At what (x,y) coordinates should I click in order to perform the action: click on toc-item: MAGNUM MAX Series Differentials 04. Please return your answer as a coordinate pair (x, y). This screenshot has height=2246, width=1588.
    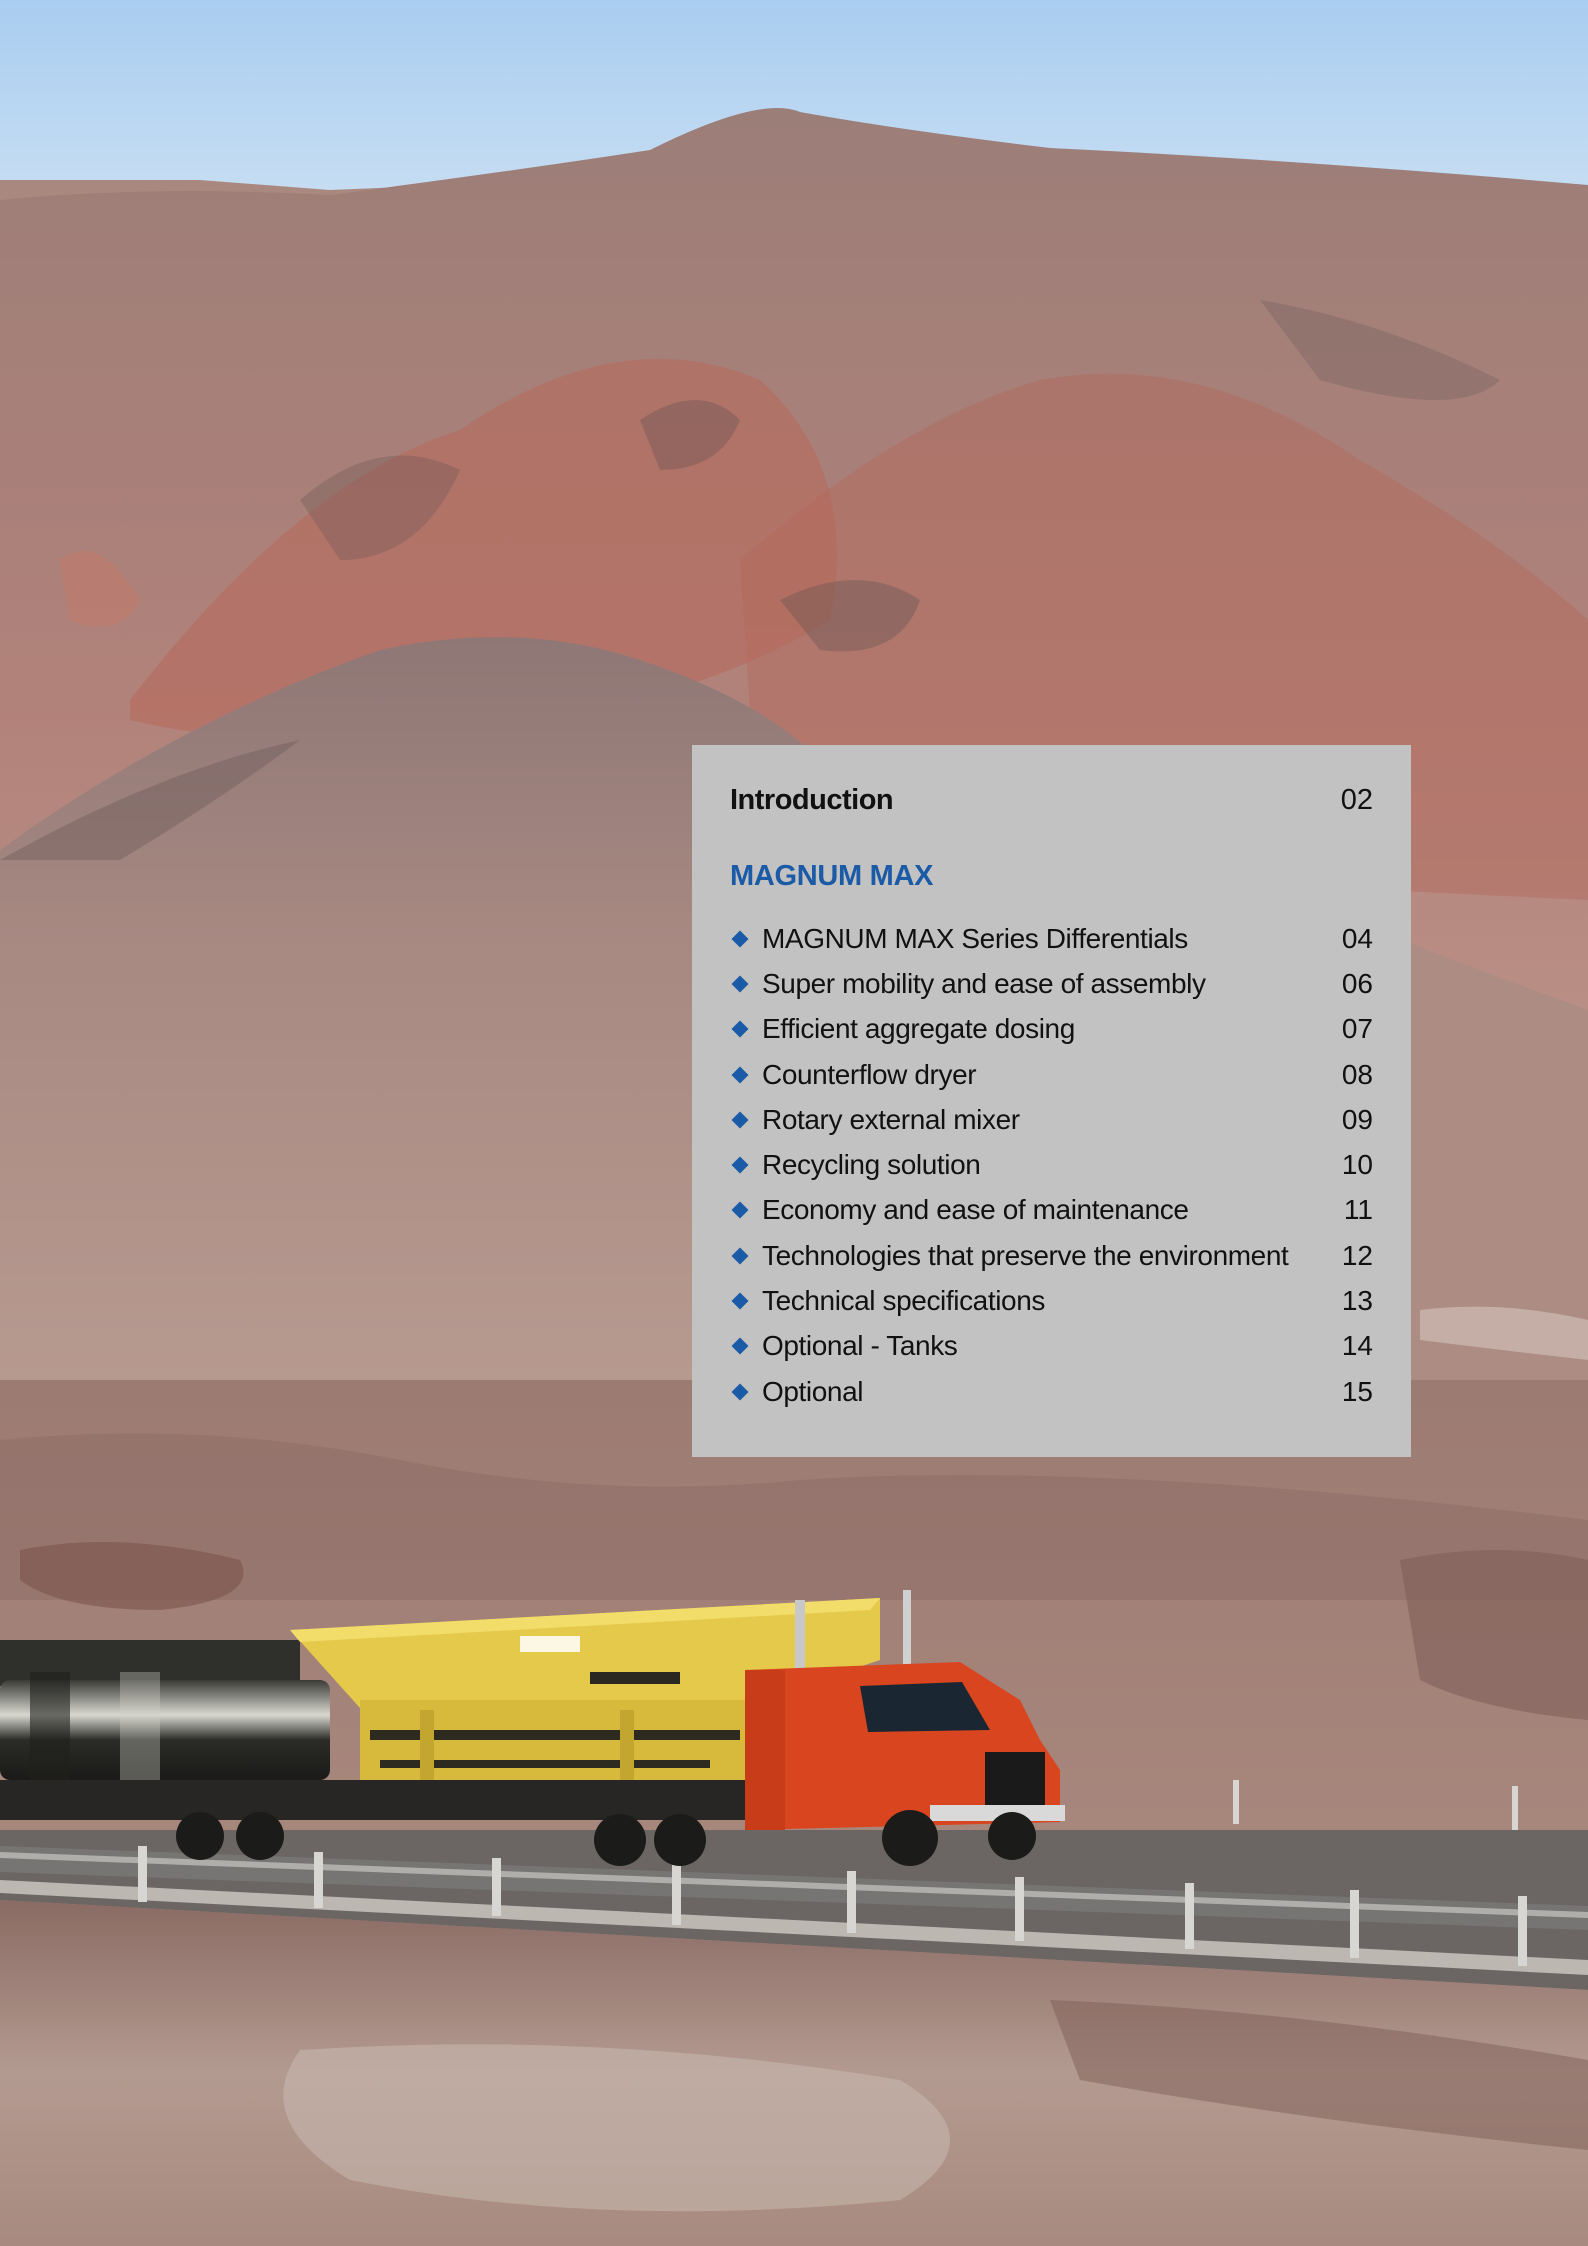
    Looking at the image, I should click on (1051, 938).